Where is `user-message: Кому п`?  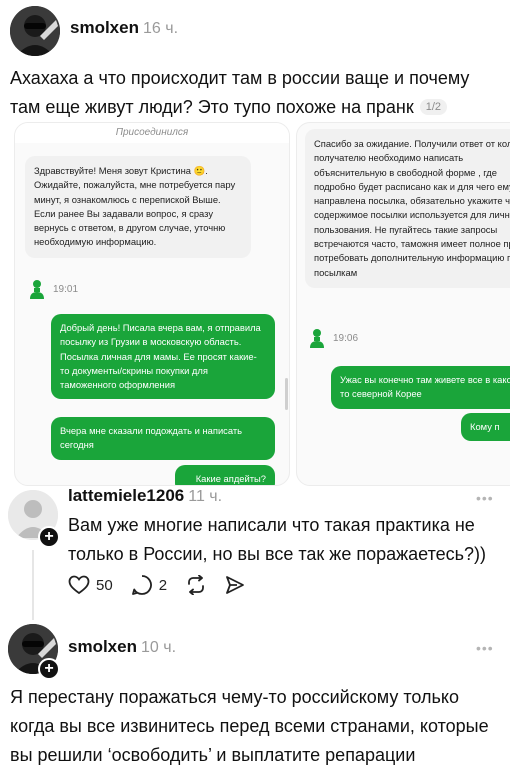 user-message: Кому п is located at coordinates (485, 427).